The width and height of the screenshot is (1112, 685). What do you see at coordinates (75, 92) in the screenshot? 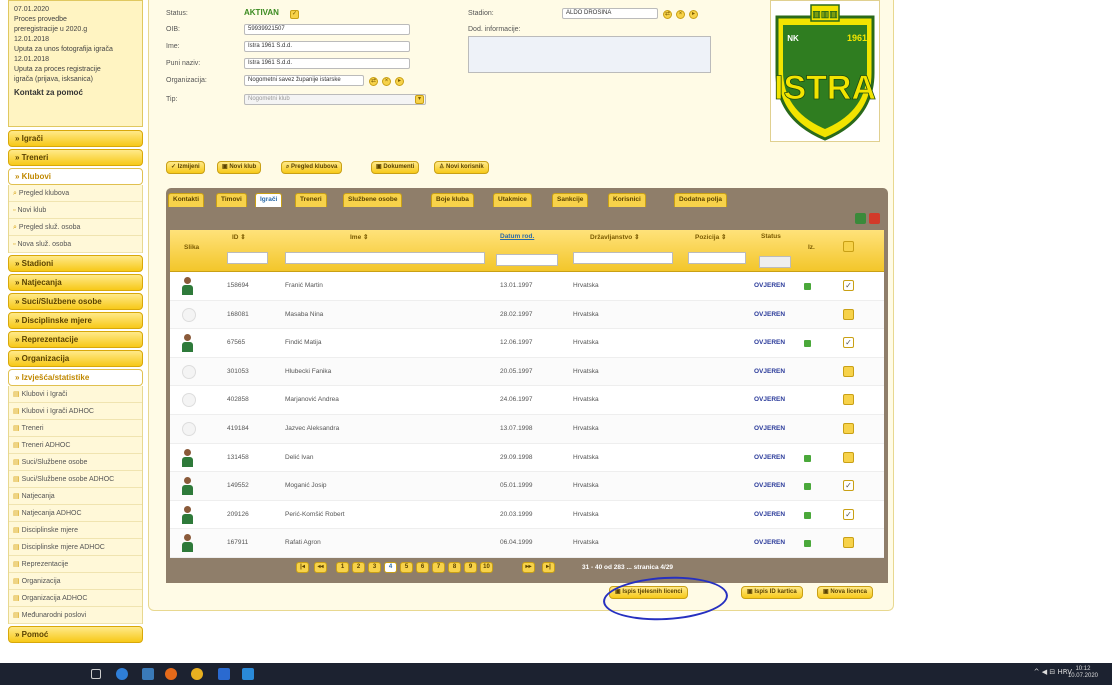
I see `help-contact-link: Kontakt za pomoć` at bounding box center [75, 92].